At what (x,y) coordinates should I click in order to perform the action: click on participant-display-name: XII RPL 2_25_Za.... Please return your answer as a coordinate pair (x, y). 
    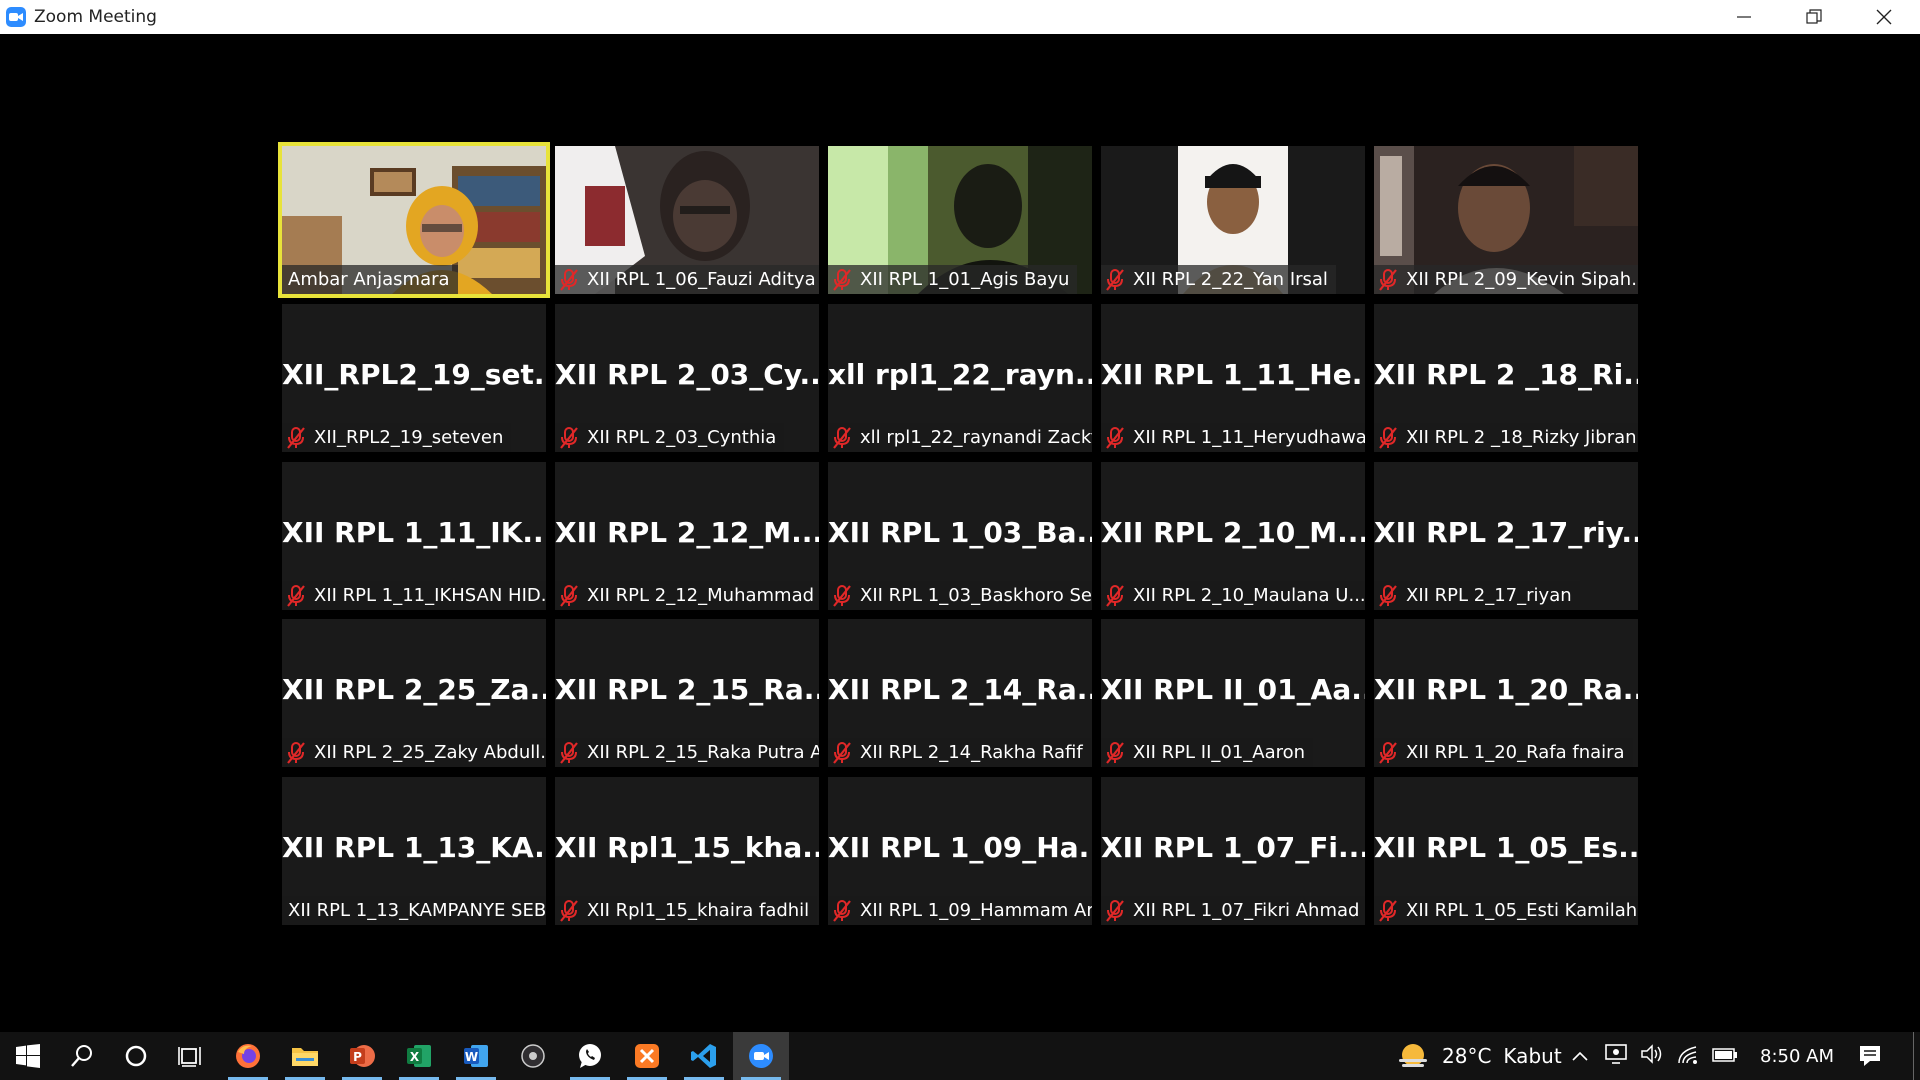
    Looking at the image, I should click on (414, 689).